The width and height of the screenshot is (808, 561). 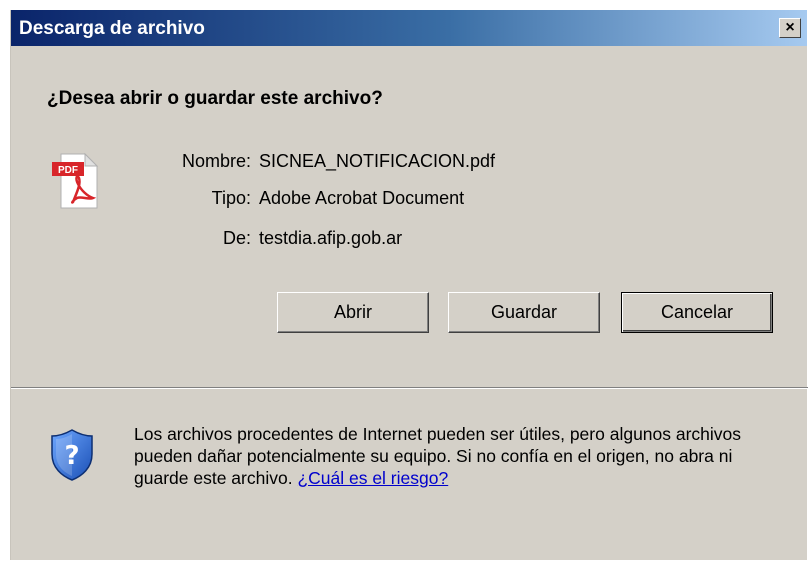 I want to click on name-label: Nombre:, so click(x=216, y=161).